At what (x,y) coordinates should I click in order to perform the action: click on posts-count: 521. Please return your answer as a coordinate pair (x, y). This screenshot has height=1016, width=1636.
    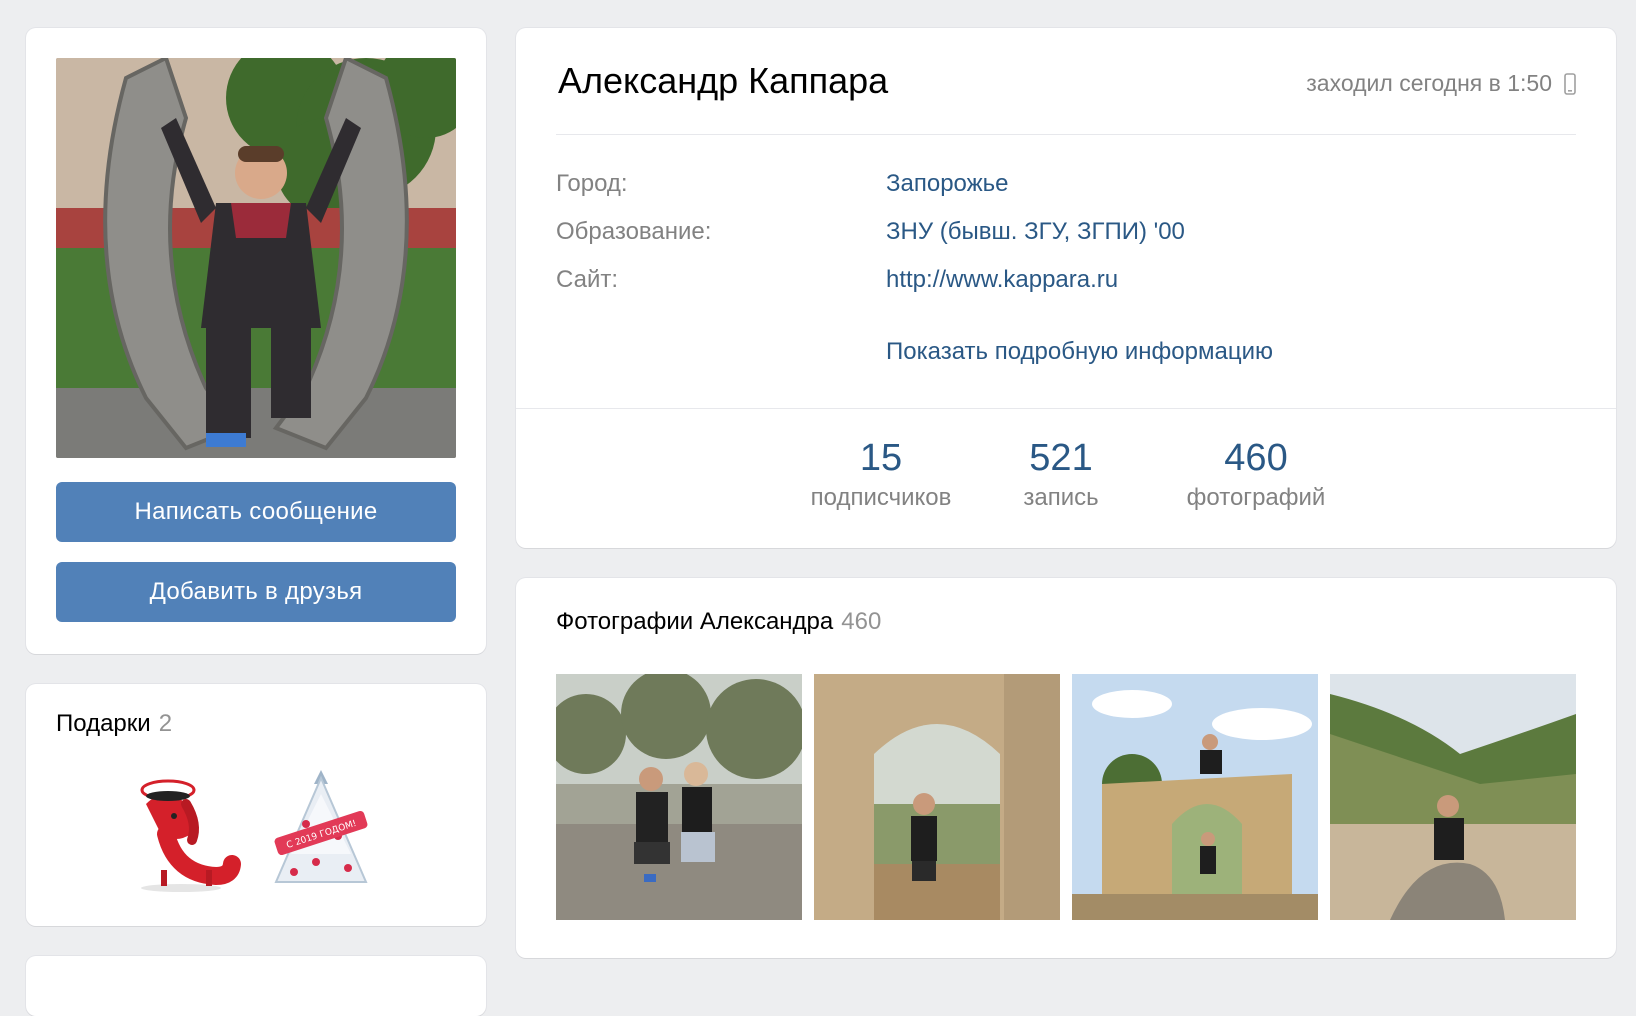
    Looking at the image, I should click on (1061, 458).